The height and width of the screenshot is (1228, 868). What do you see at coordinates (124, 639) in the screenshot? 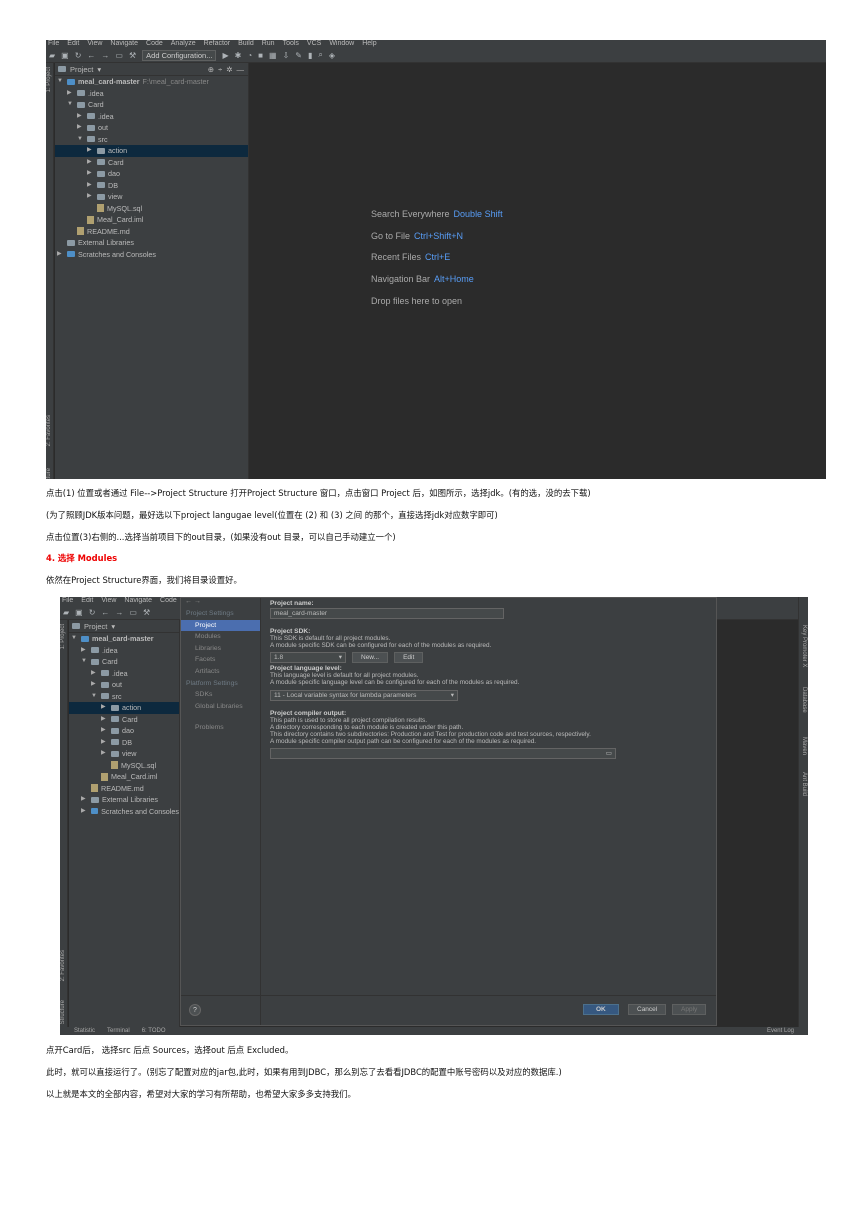
I see `tree-row-root: ▼ meal_card-master` at bounding box center [124, 639].